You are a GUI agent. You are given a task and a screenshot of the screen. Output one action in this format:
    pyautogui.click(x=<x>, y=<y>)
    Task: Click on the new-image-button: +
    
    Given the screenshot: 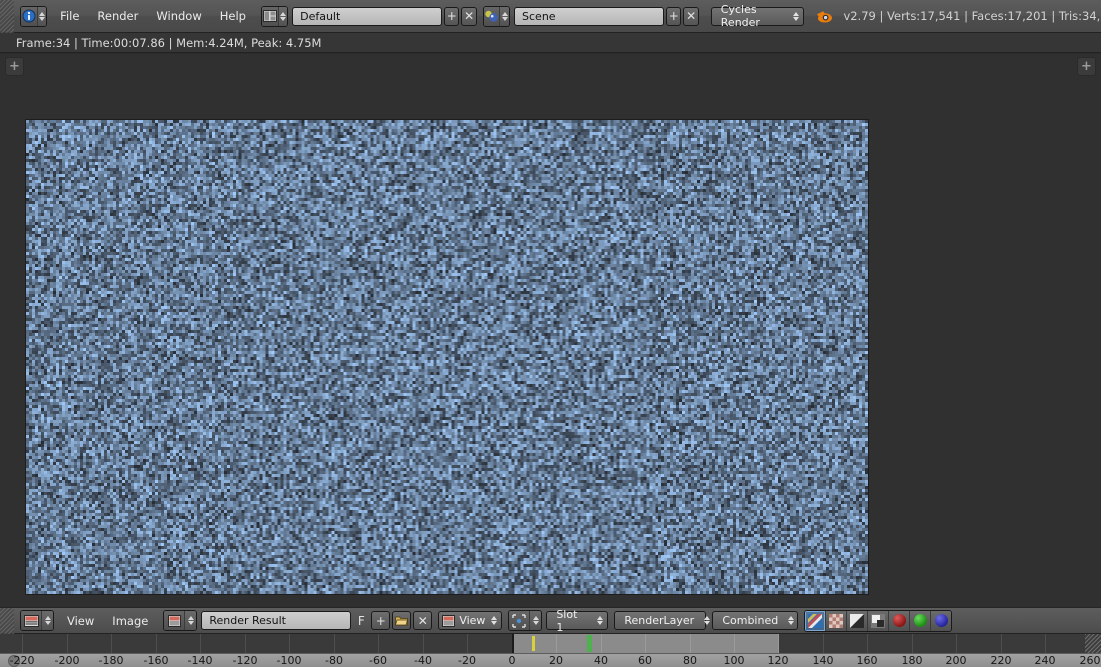 What is the action you would take?
    pyautogui.click(x=381, y=620)
    